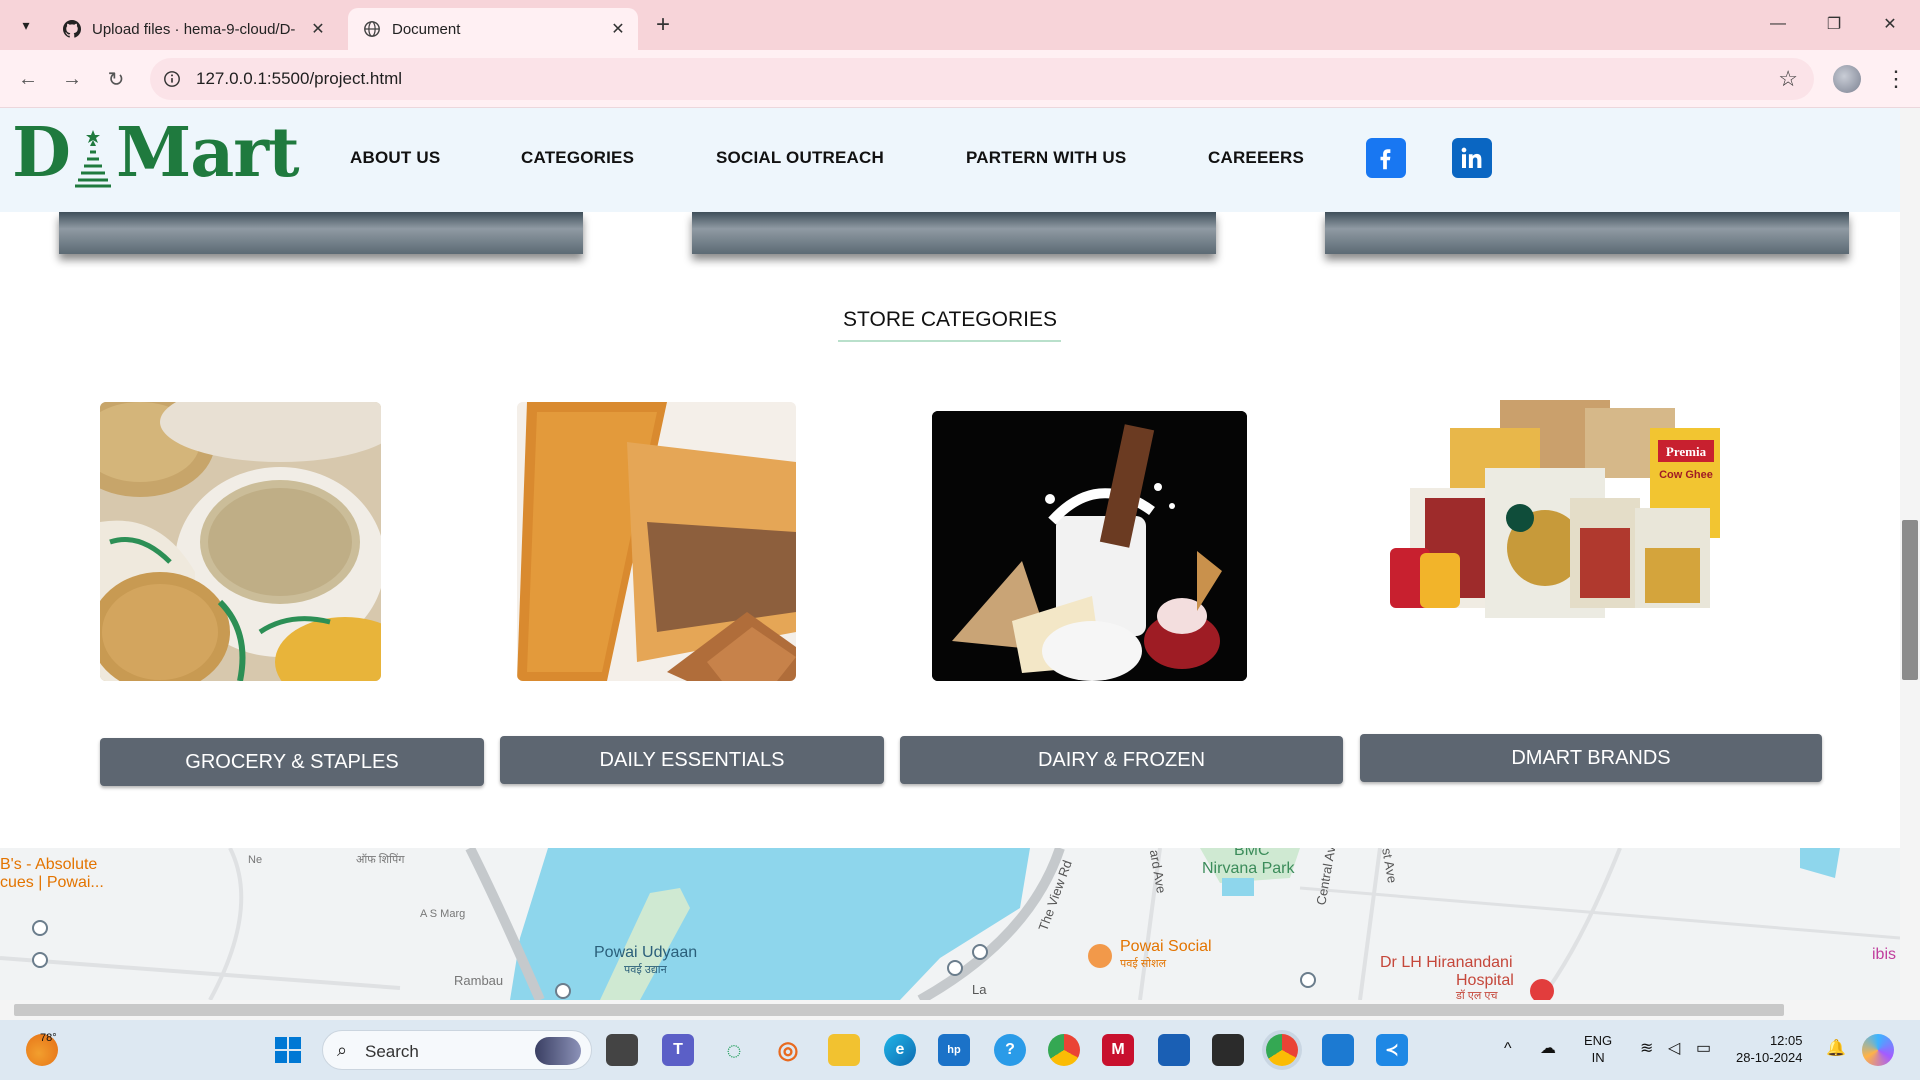 The height and width of the screenshot is (1080, 1920). I want to click on show-hidden-icons-icon: ^, so click(1508, 1048).